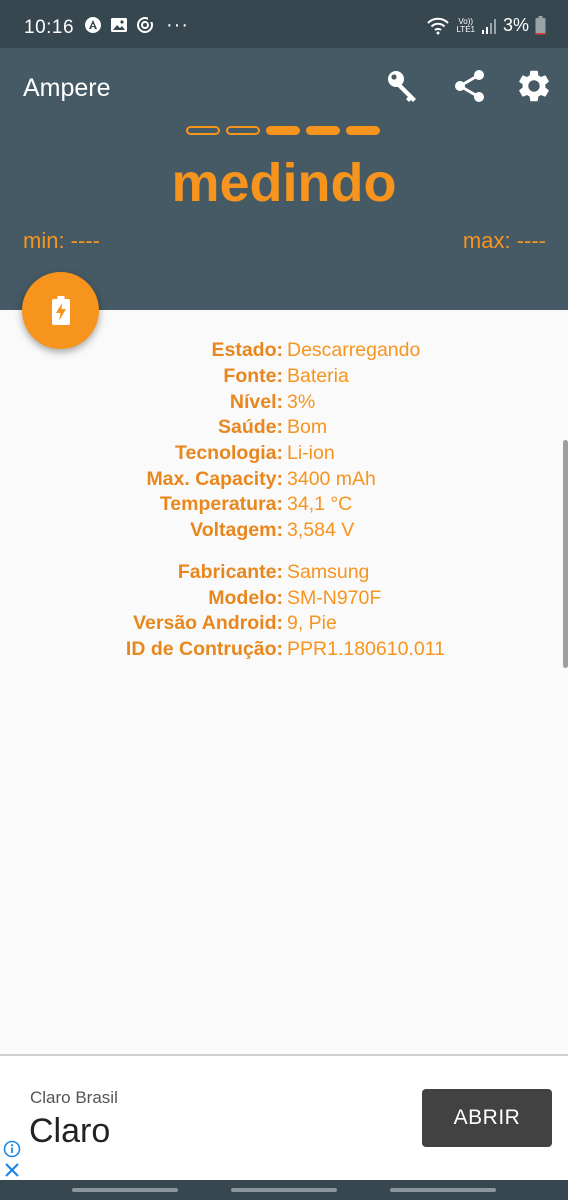 This screenshot has height=1200, width=568. What do you see at coordinates (331, 478) in the screenshot?
I see `info-value: 3400 mAh` at bounding box center [331, 478].